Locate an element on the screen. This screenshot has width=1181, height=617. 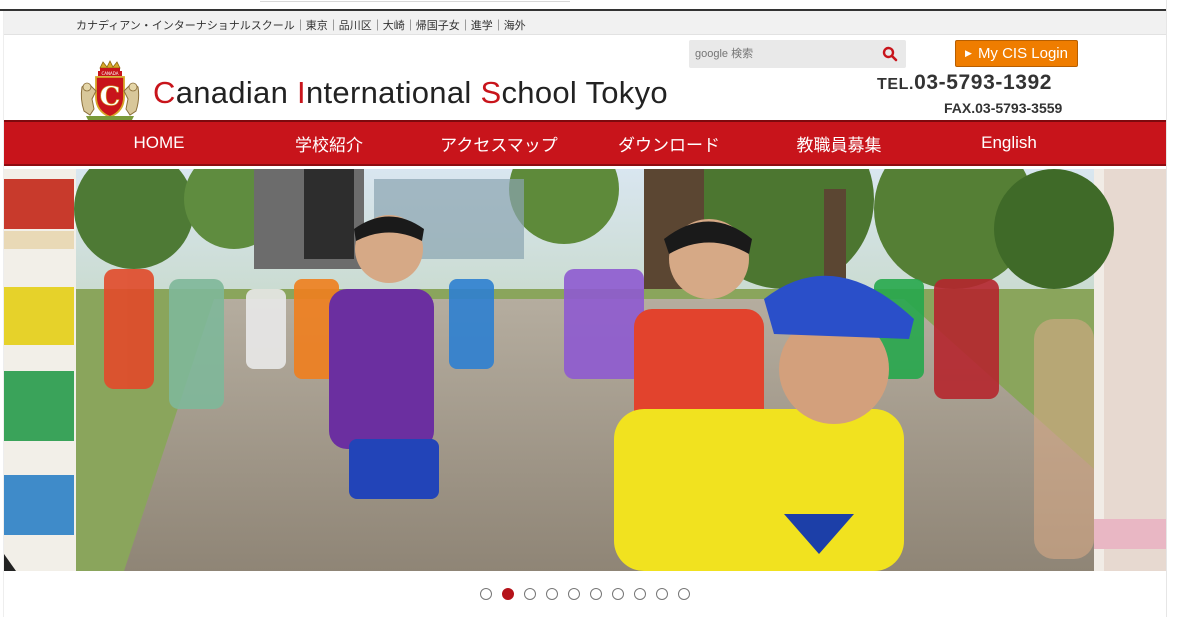
school-name-logo: Canadian International School Tokyo is located at coordinates (410, 93).